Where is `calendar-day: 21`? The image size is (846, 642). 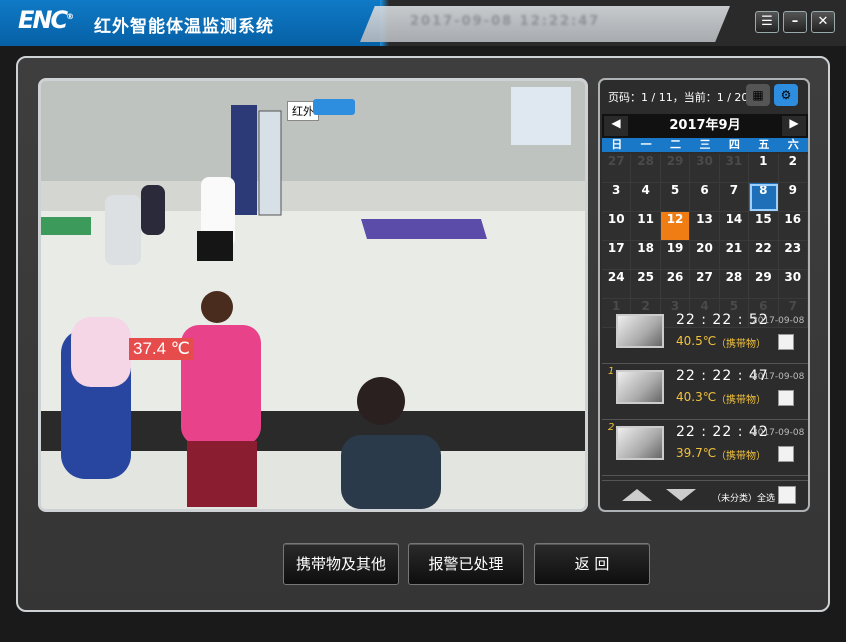 calendar-day: 21 is located at coordinates (734, 255).